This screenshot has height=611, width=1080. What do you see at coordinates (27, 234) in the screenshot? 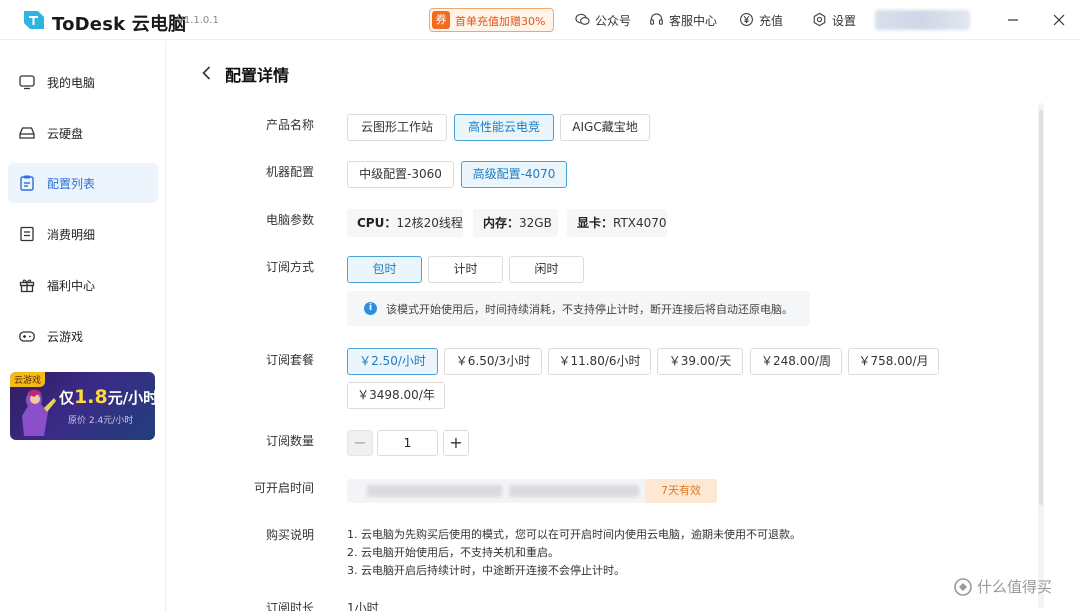
I see `receipt-icon` at bounding box center [27, 234].